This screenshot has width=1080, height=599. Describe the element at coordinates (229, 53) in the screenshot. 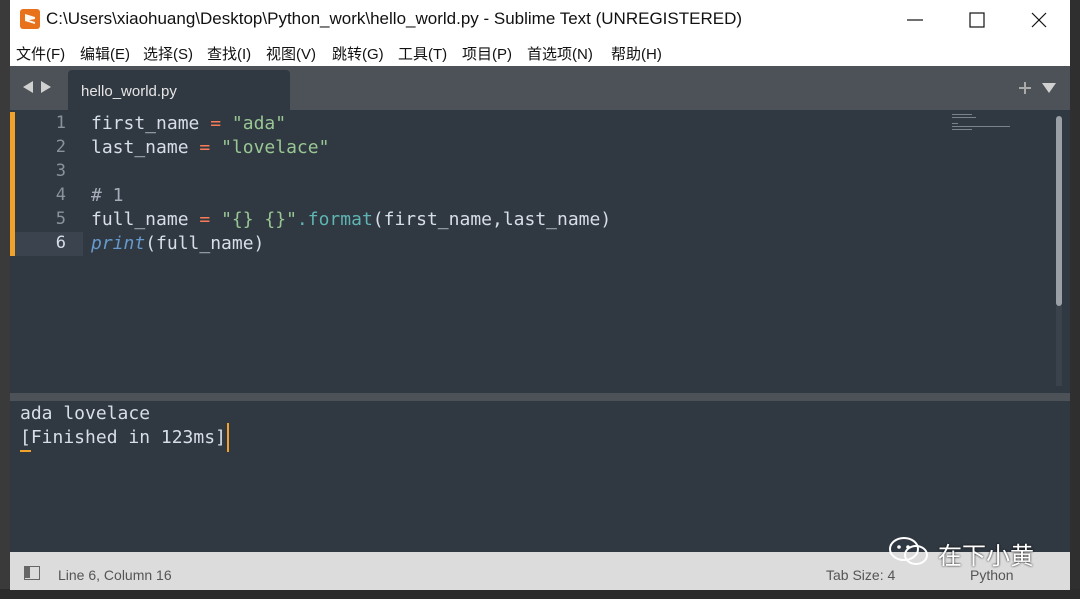

I see `menu-find: 查找(I)` at that location.